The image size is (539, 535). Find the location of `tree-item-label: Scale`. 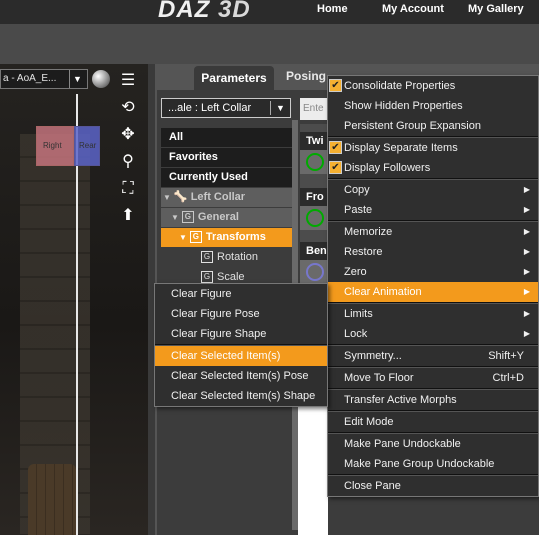

tree-item-label: Scale is located at coordinates (231, 277).